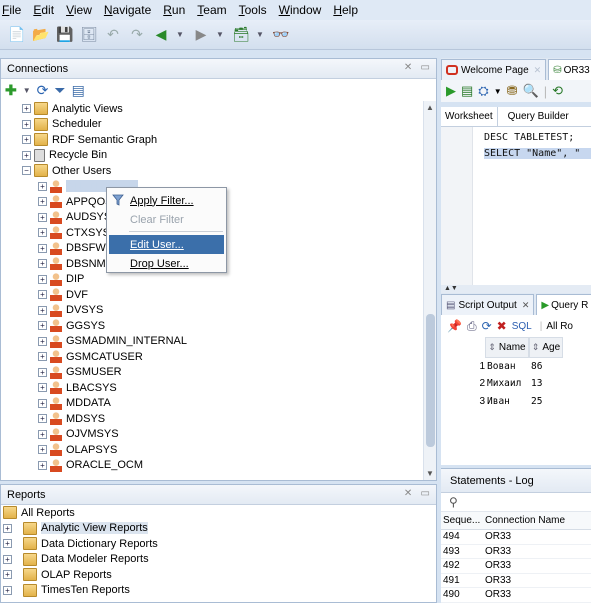 Image resolution: width=591 pixels, height=603 pixels. I want to click on user-item: + GSMADMIN_INTERNAL, so click(211, 342).